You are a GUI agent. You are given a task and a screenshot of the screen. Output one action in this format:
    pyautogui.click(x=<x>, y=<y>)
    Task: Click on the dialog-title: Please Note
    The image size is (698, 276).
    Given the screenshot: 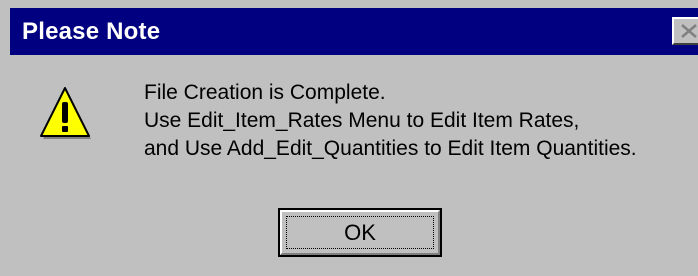 What is the action you would take?
    pyautogui.click(x=91, y=31)
    